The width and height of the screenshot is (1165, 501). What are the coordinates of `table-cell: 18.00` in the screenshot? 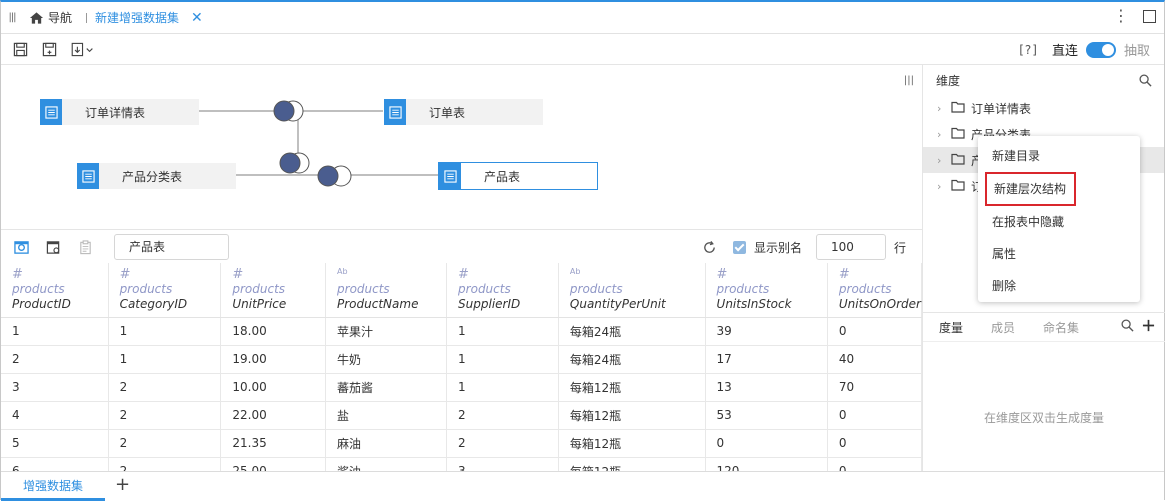 It's located at (273, 331).